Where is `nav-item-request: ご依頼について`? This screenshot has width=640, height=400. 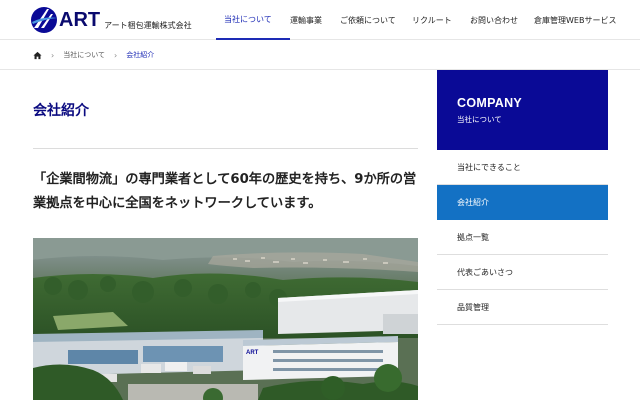
nav-item-request: ご依頼について is located at coordinates (376, 20).